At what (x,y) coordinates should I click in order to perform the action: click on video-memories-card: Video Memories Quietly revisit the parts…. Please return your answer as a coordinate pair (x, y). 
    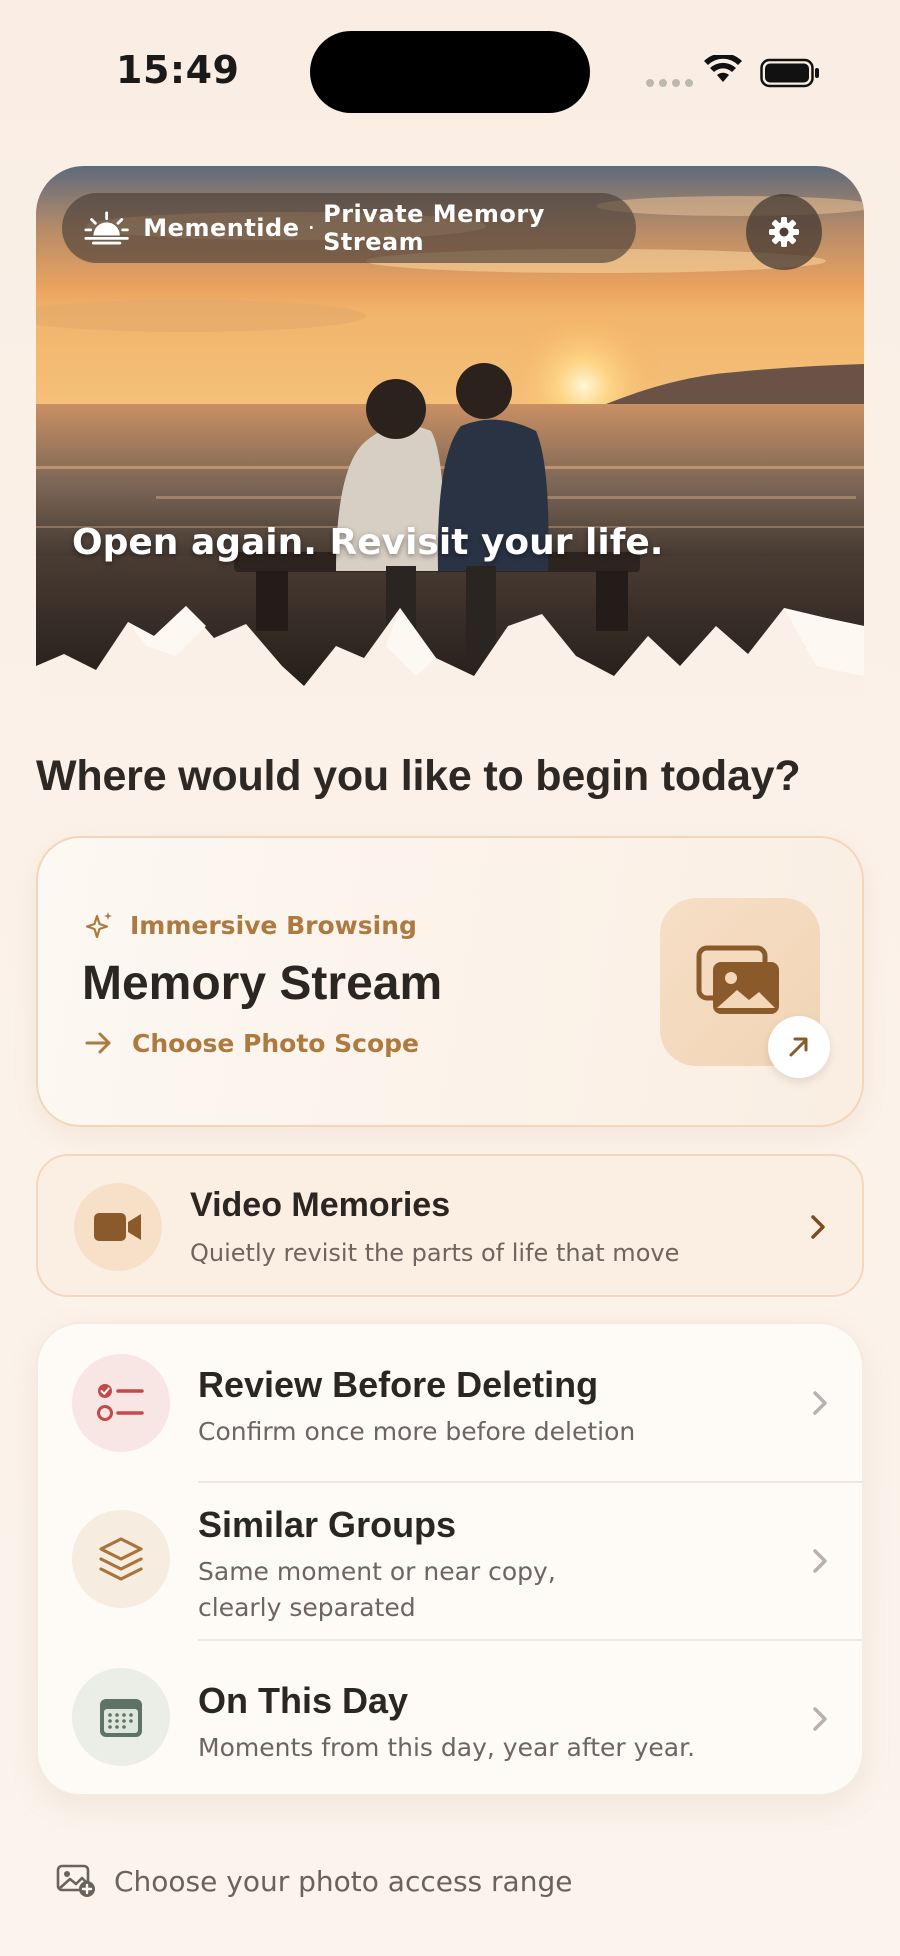
    Looking at the image, I should click on (450, 1225).